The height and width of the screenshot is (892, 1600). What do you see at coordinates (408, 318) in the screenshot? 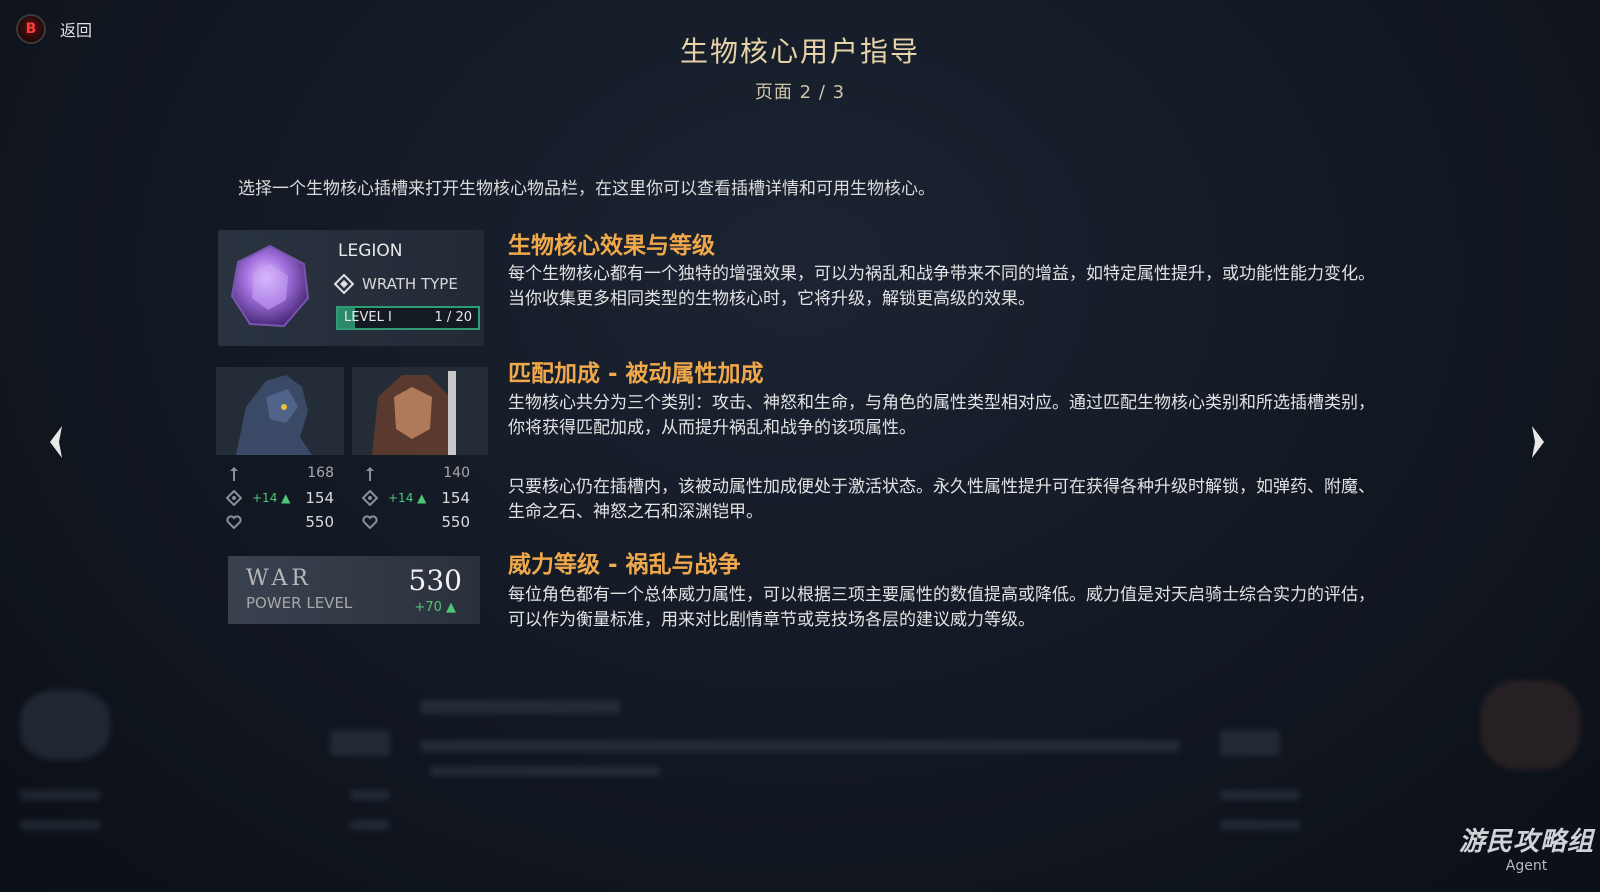
I see `core-level-bar: LEVEL I 1 / 20` at bounding box center [408, 318].